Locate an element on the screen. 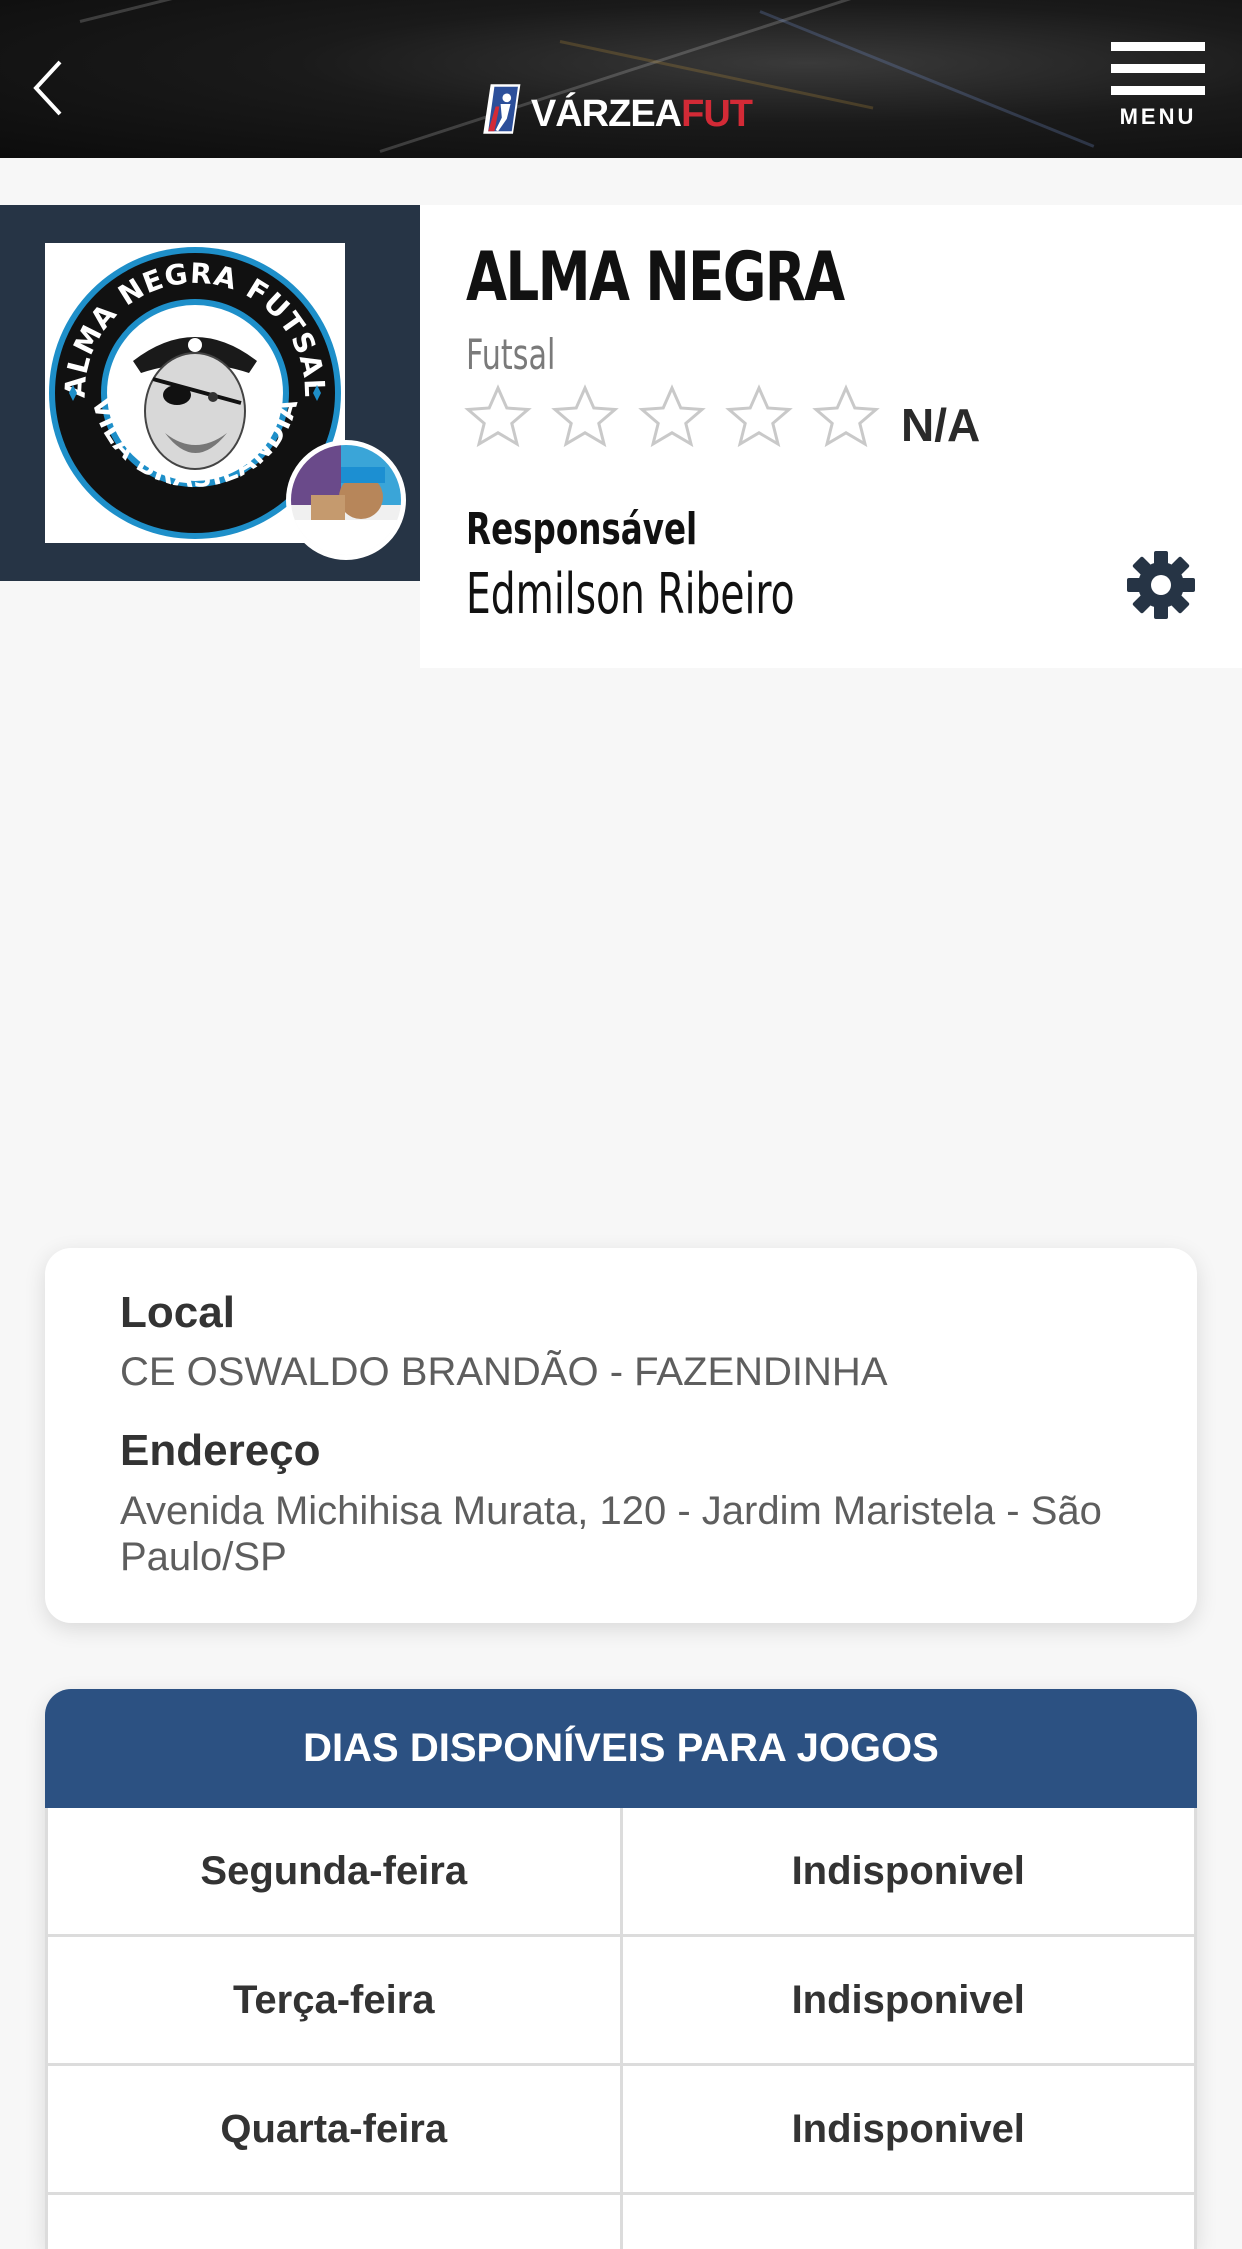 This screenshot has width=1242, height=2249. table-row: Quarta-feira Indisponivel is located at coordinates (621, 2130).